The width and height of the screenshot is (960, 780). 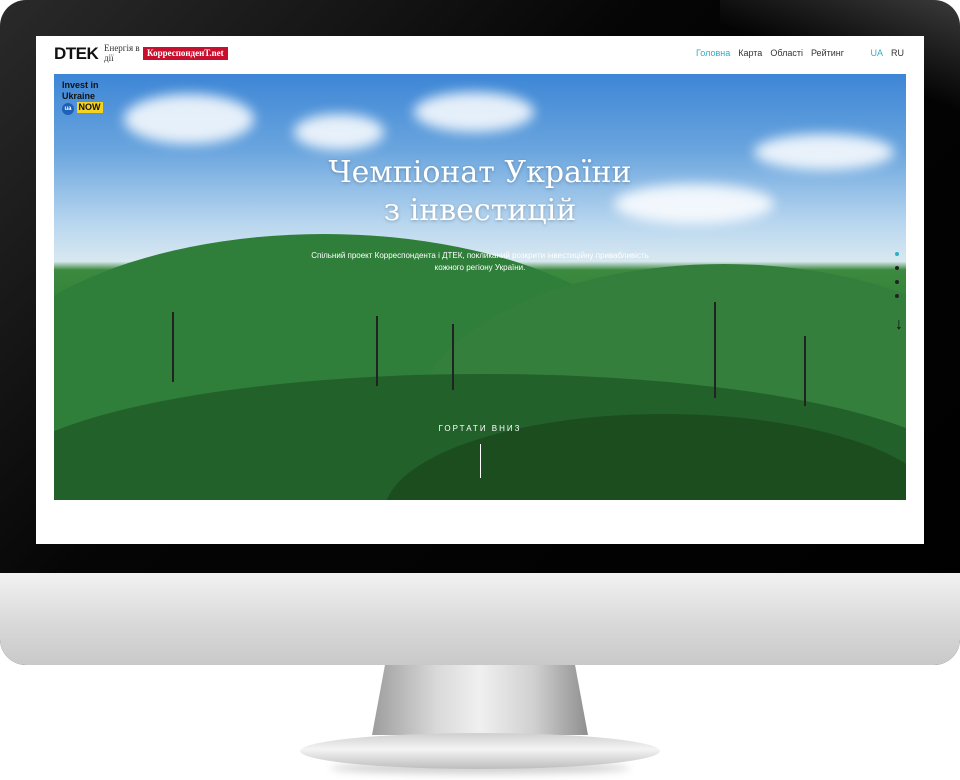 What do you see at coordinates (876, 53) in the screenshot?
I see `lang-ua: UA` at bounding box center [876, 53].